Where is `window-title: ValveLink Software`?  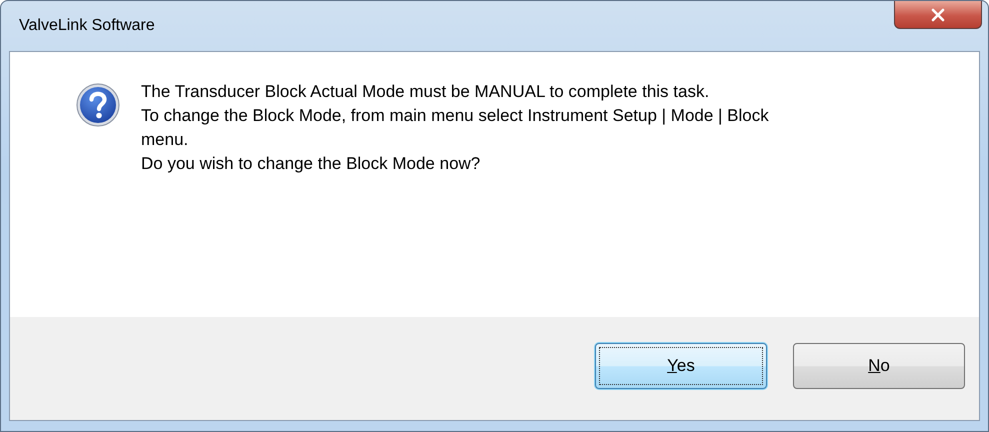
window-title: ValveLink Software is located at coordinates (86, 26).